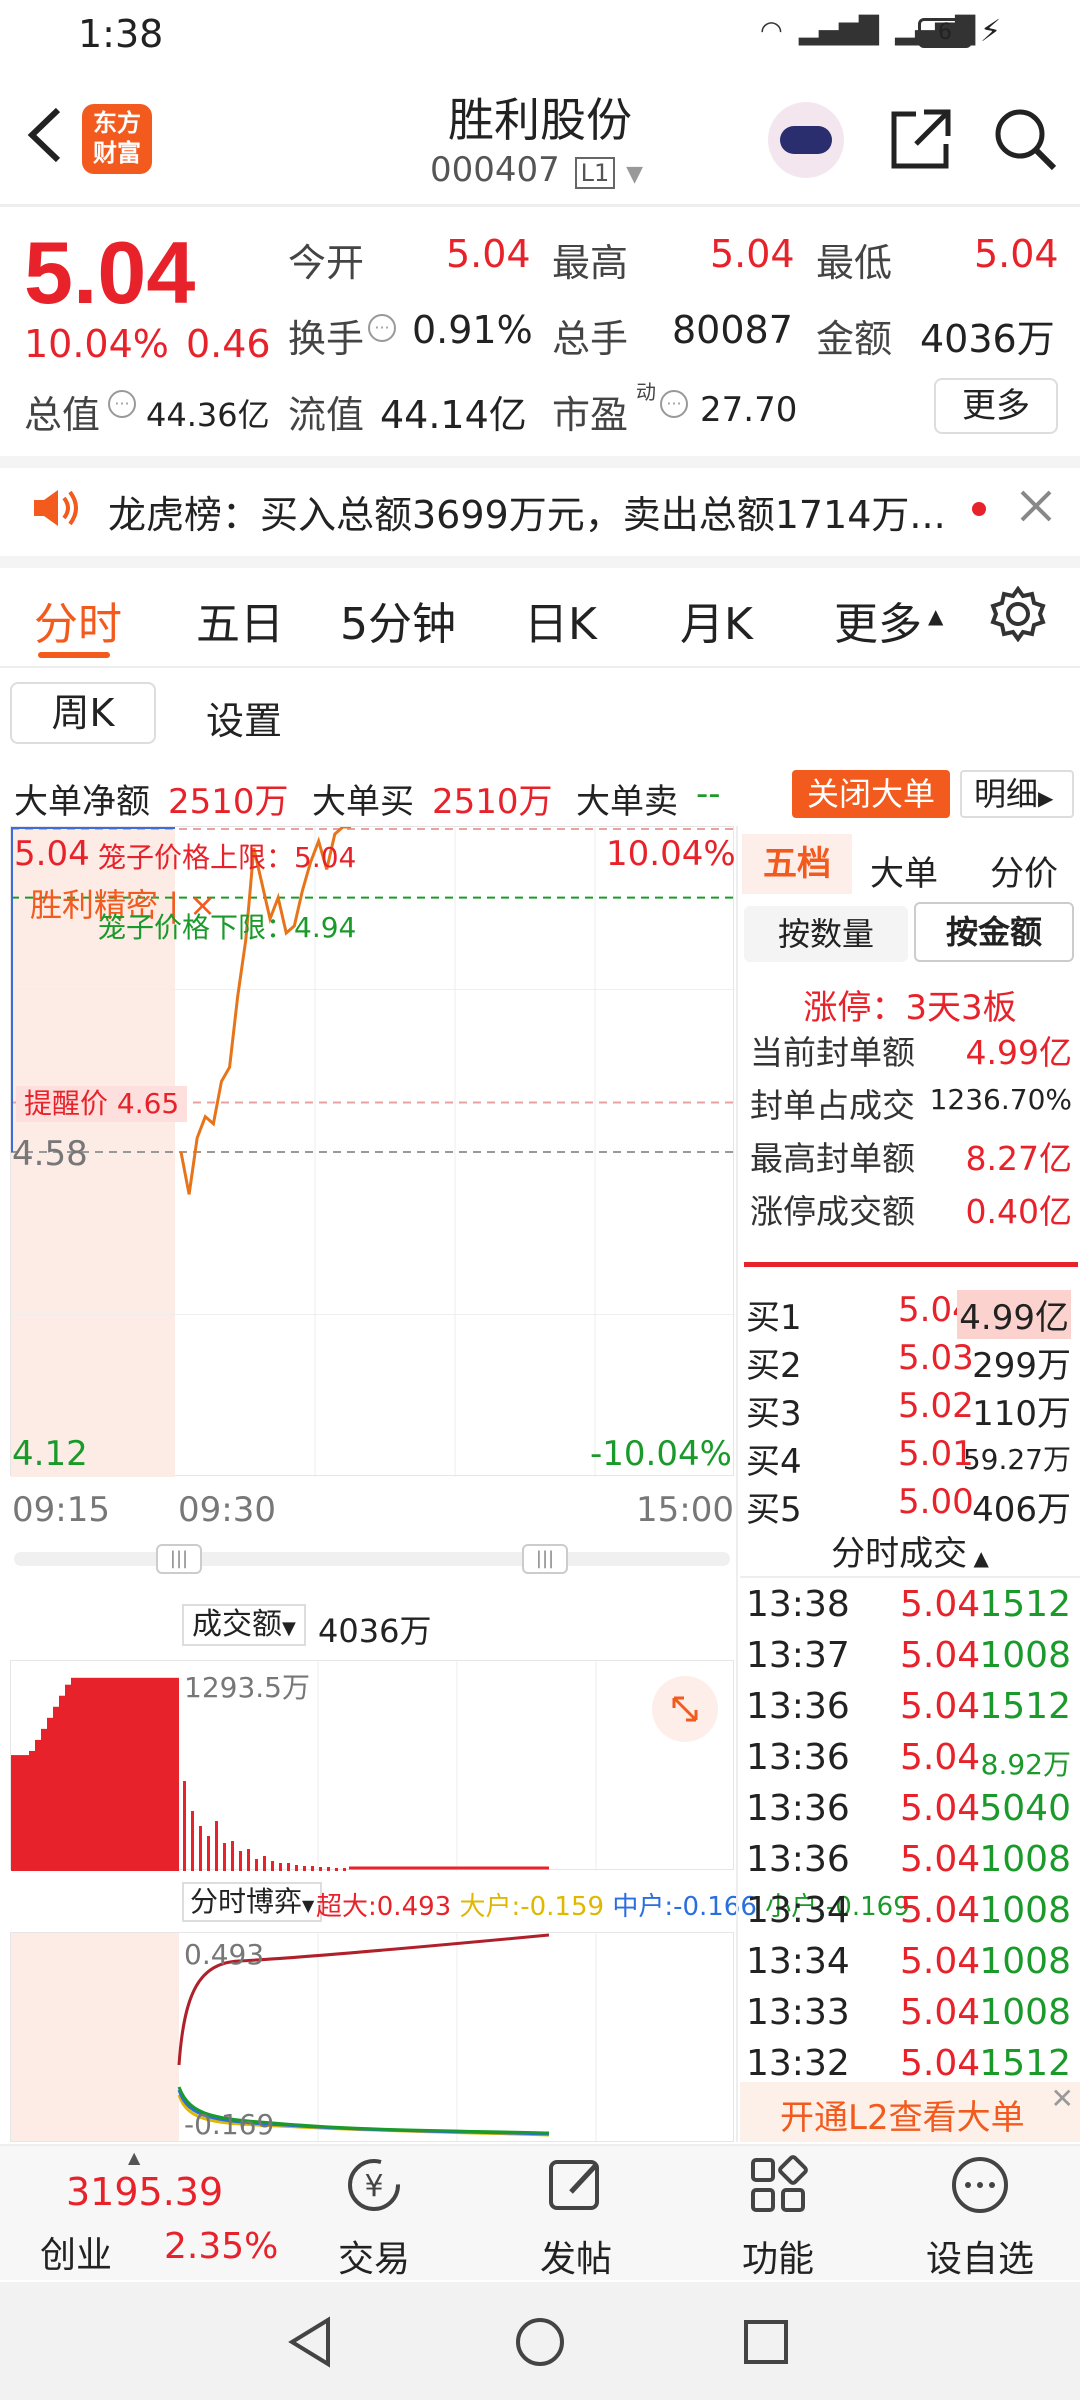 The image size is (1080, 2400). What do you see at coordinates (76, 2252) in the screenshot?
I see `index-name: 创业` at bounding box center [76, 2252].